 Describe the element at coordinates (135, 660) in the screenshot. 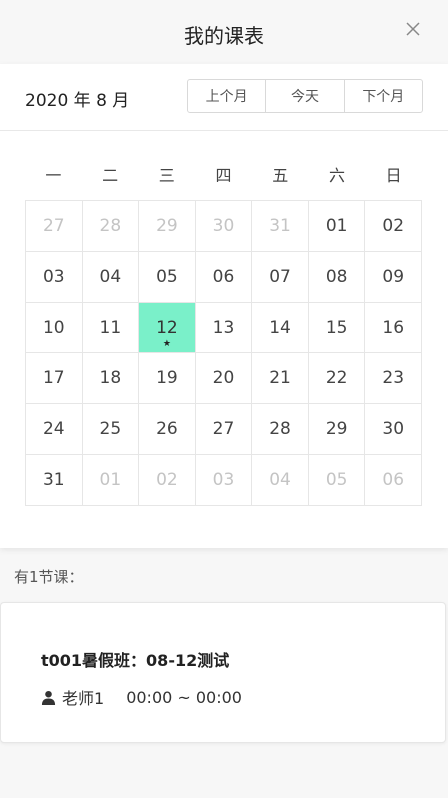

I see `lesson-title: t001暑假班：08-12测试` at that location.